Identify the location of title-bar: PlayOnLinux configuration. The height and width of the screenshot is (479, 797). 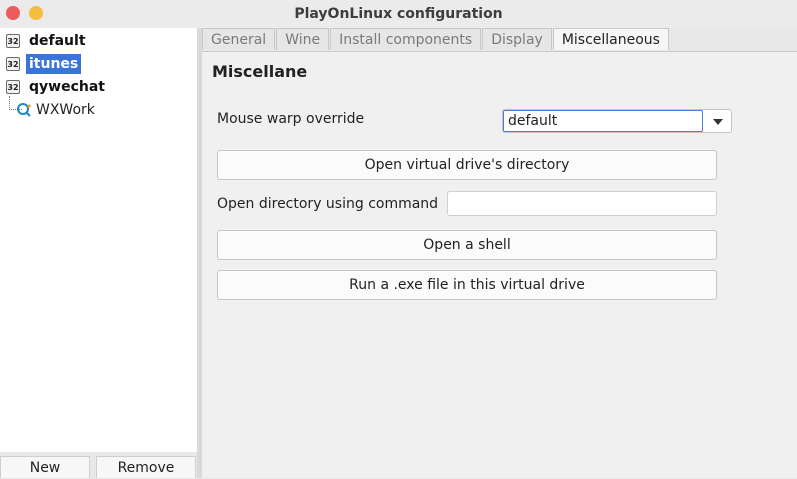
(398, 14).